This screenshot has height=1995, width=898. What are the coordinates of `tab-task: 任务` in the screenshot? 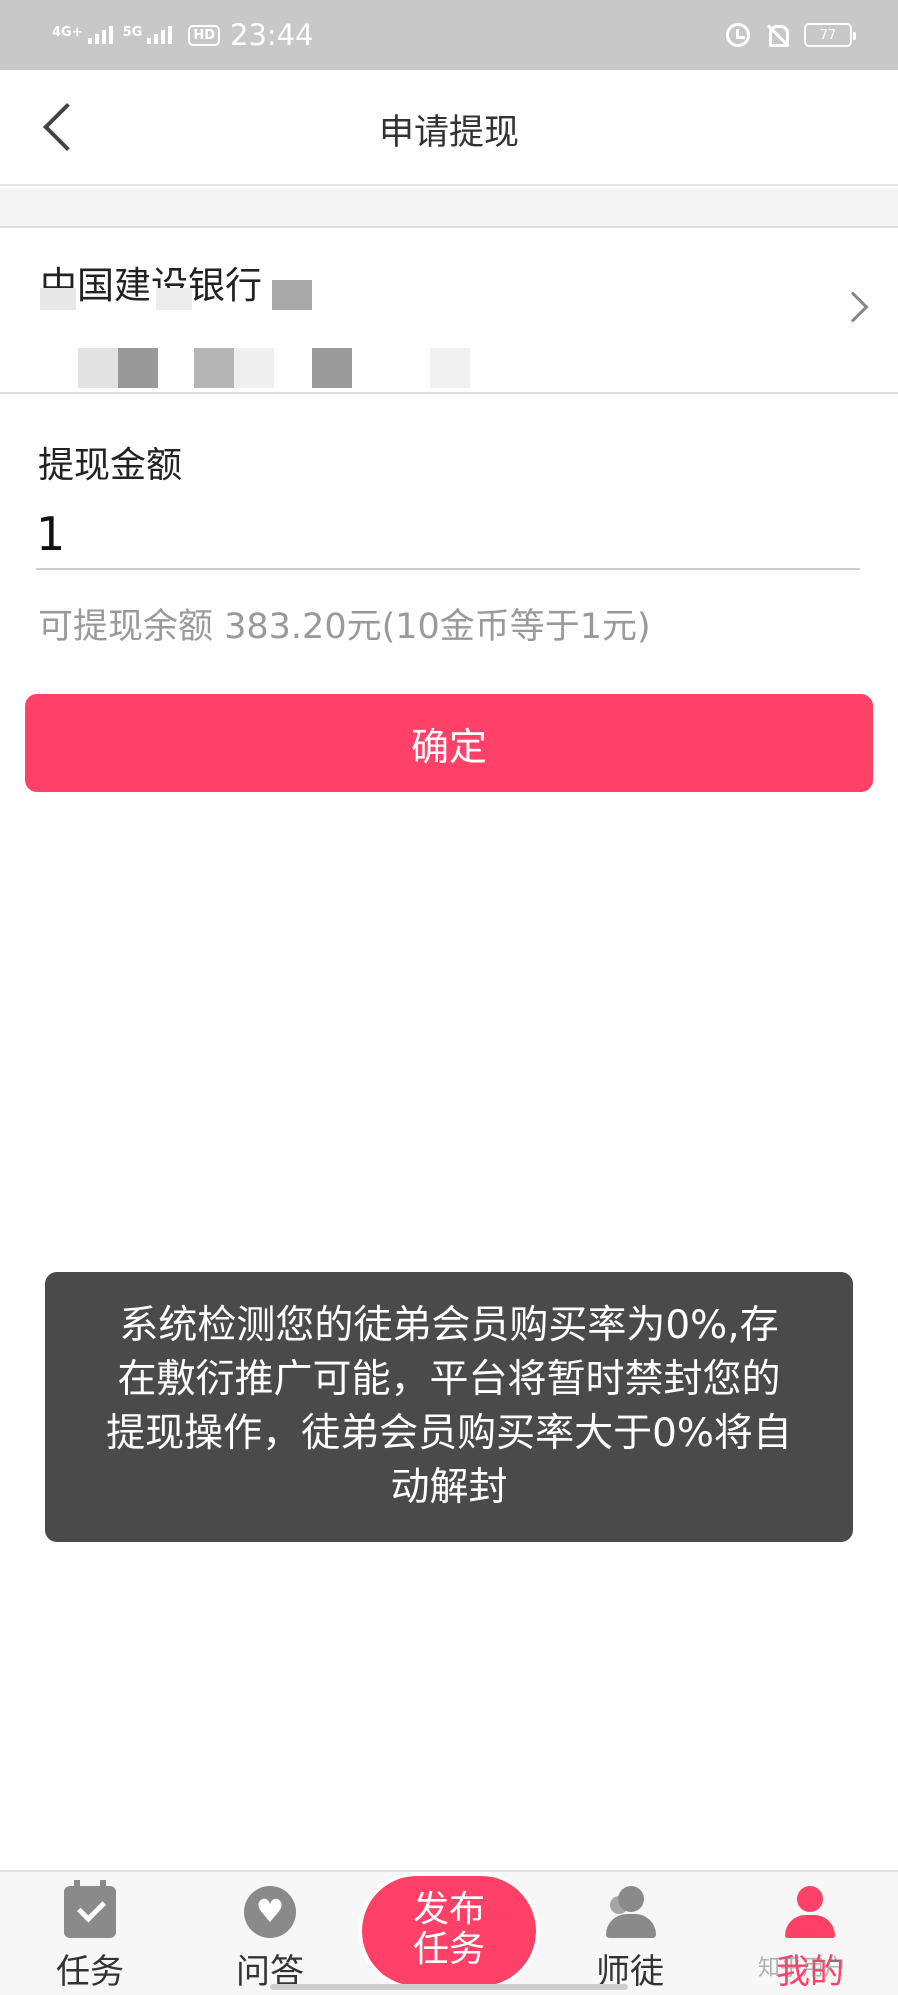 It's located at (90, 1933).